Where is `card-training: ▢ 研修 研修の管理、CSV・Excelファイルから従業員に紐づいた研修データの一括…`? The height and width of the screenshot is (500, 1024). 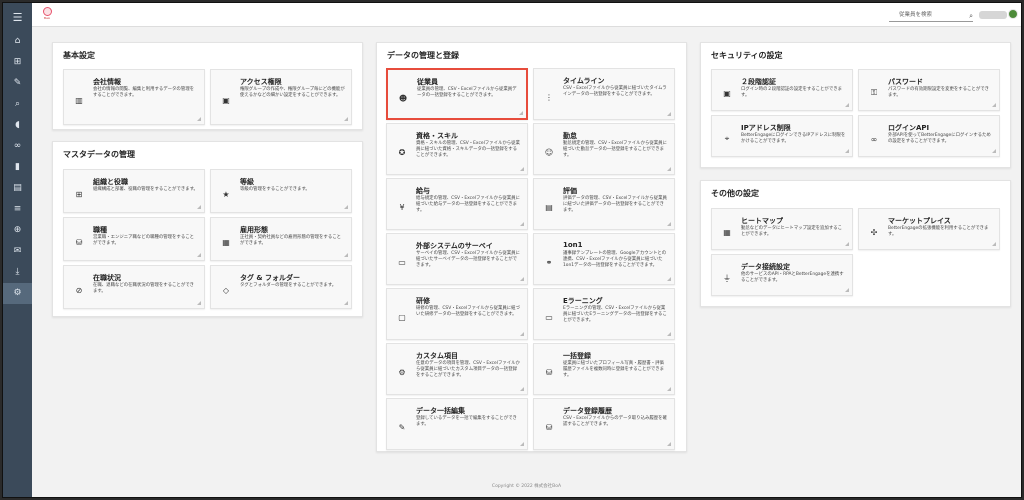 card-training: ▢ 研修 研修の管理、CSV・Excelファイルから従業員に紐づいた研修データの一括… is located at coordinates (457, 314).